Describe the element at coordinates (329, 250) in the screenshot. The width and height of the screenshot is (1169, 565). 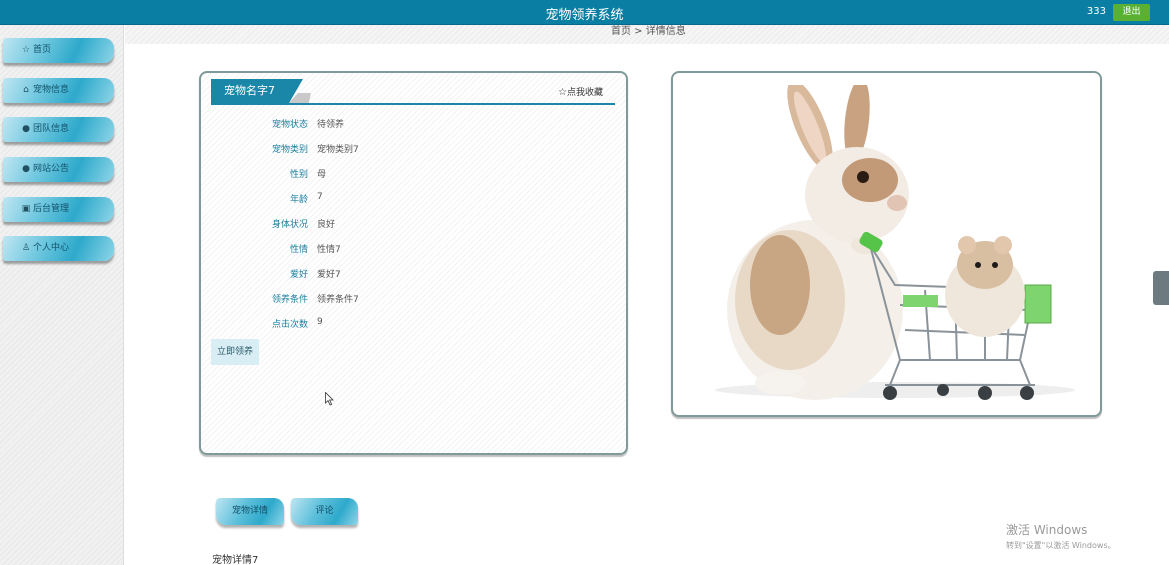
I see `field-value: 性情7` at that location.